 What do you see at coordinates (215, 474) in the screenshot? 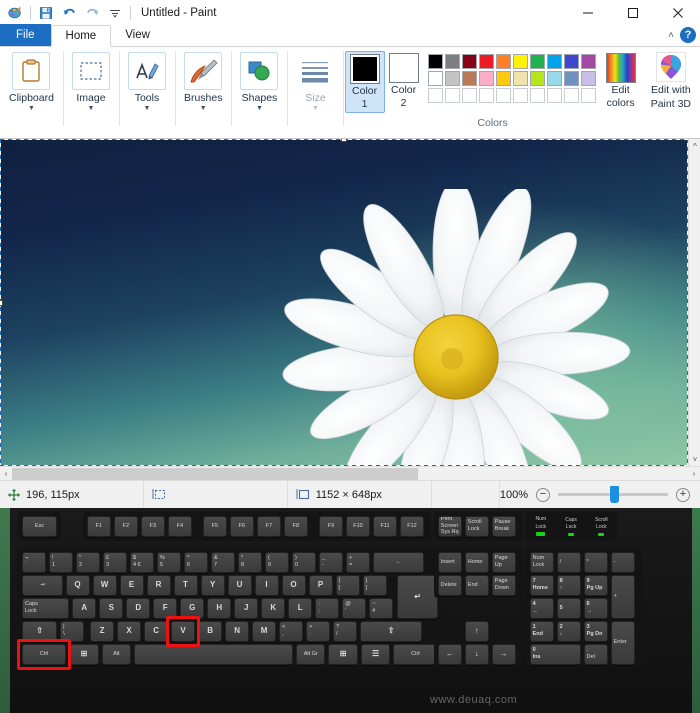
I see `hscroll-thumb` at bounding box center [215, 474].